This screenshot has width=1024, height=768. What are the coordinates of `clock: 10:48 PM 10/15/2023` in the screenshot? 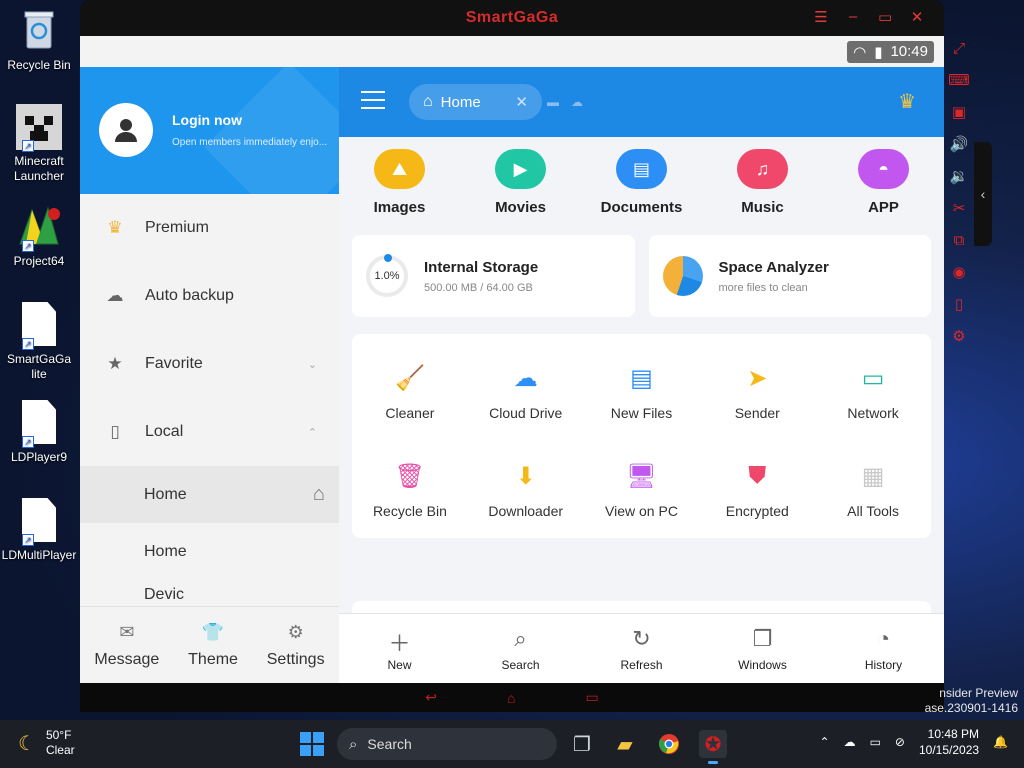 It's located at (949, 742).